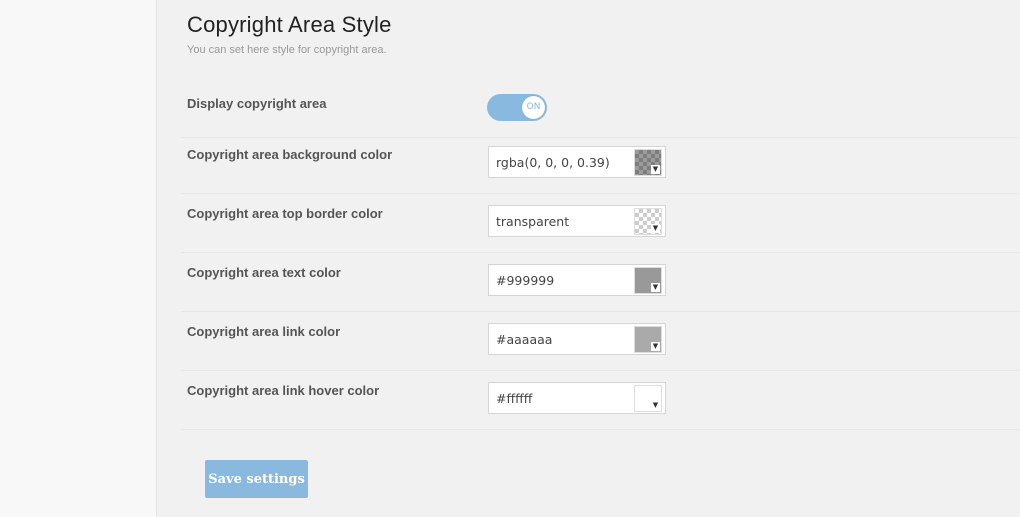 This screenshot has width=1020, height=517. What do you see at coordinates (648, 339) in the screenshot?
I see `link-color-swatch: ▼` at bounding box center [648, 339].